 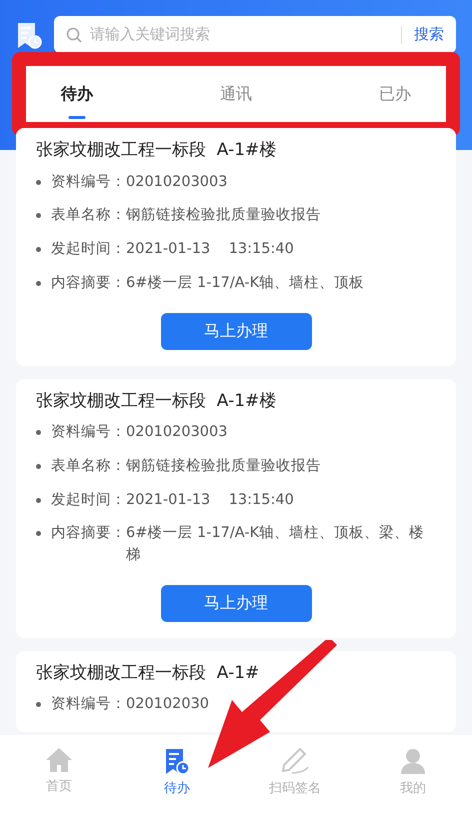 What do you see at coordinates (168, 704) in the screenshot?
I see `field-value: 020102030` at bounding box center [168, 704].